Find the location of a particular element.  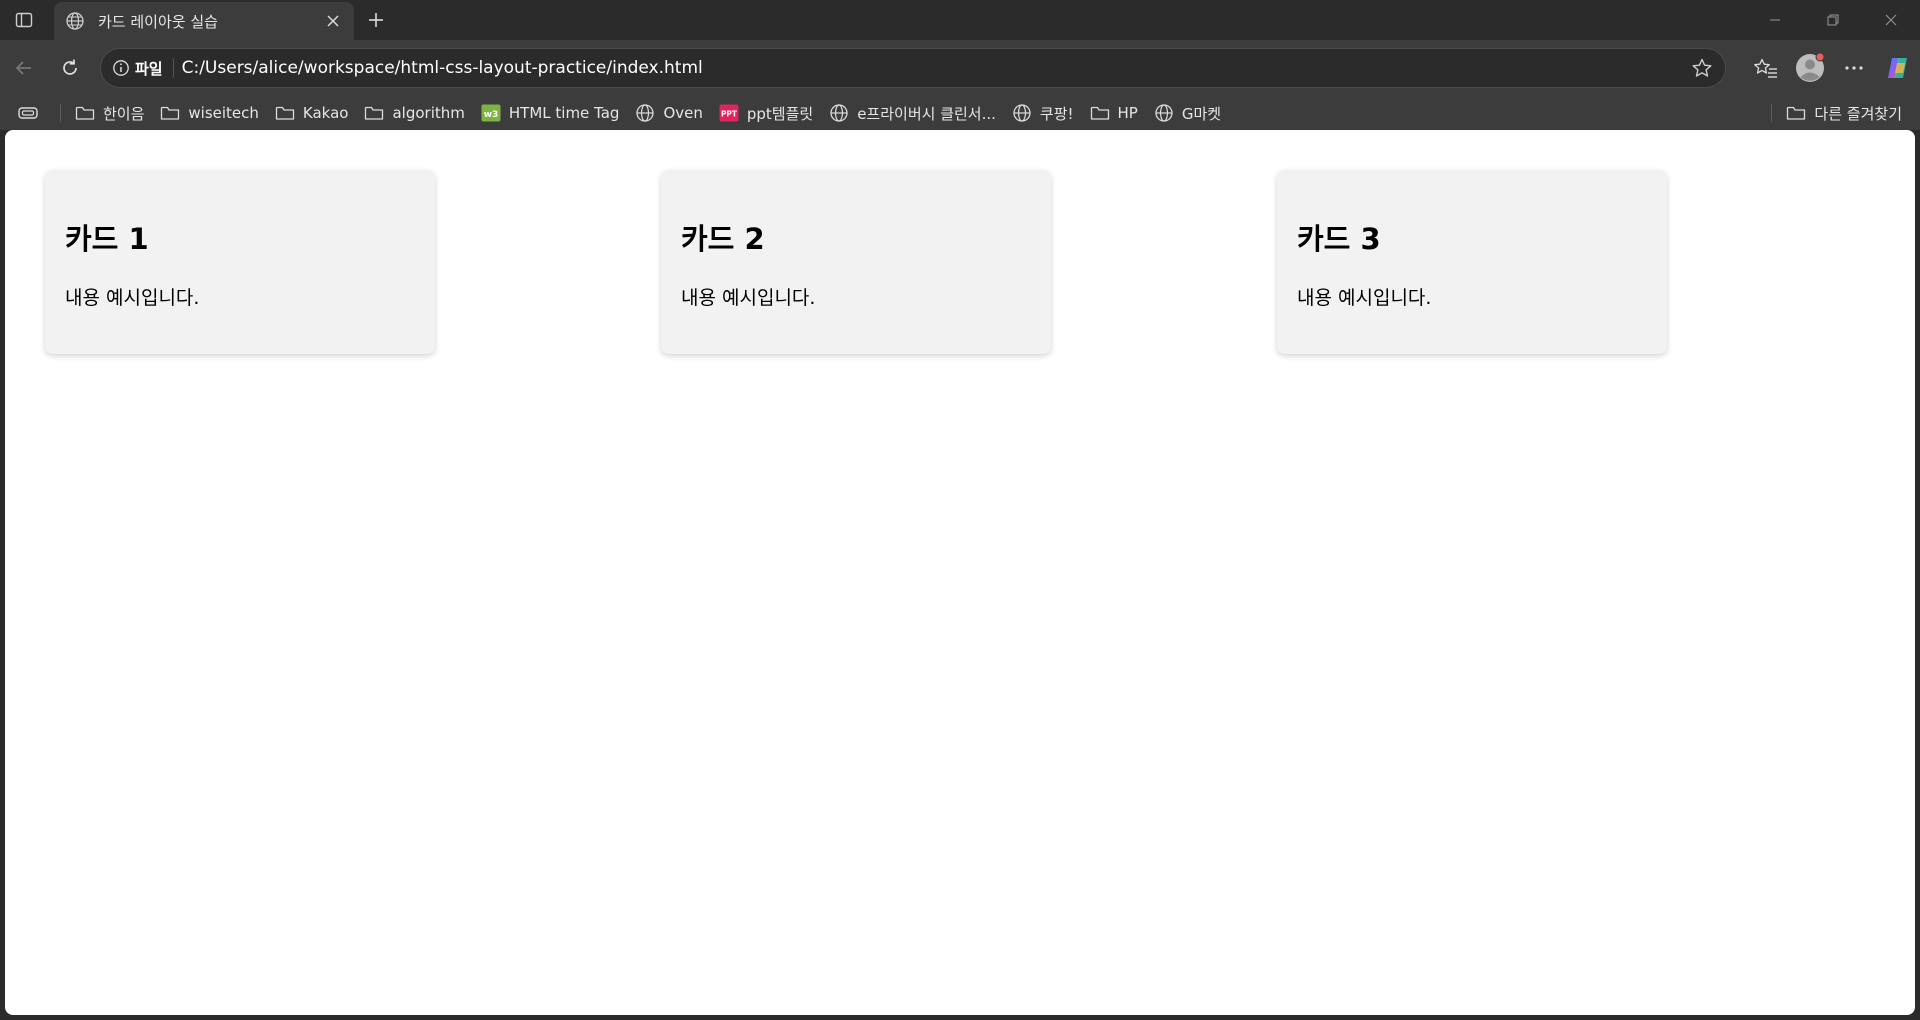

profile-button is located at coordinates (1810, 68).